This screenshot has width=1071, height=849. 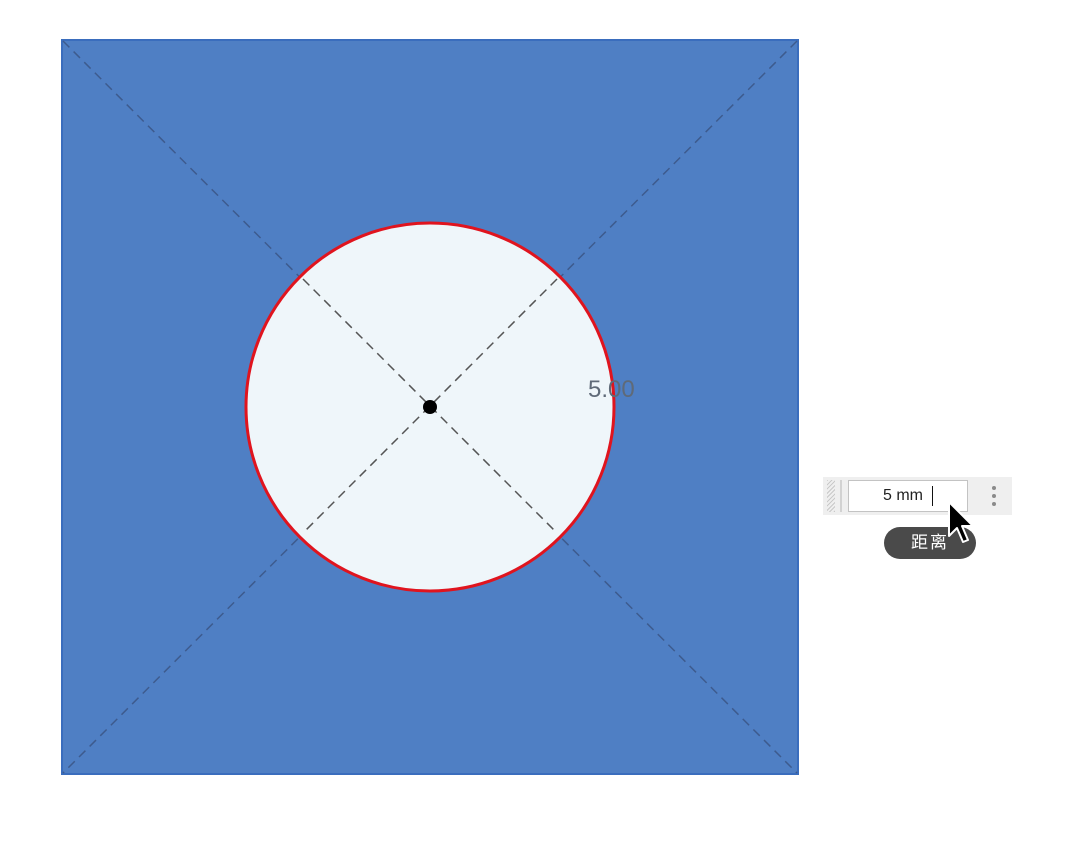 I want to click on widget-divider, so click(x=841, y=496).